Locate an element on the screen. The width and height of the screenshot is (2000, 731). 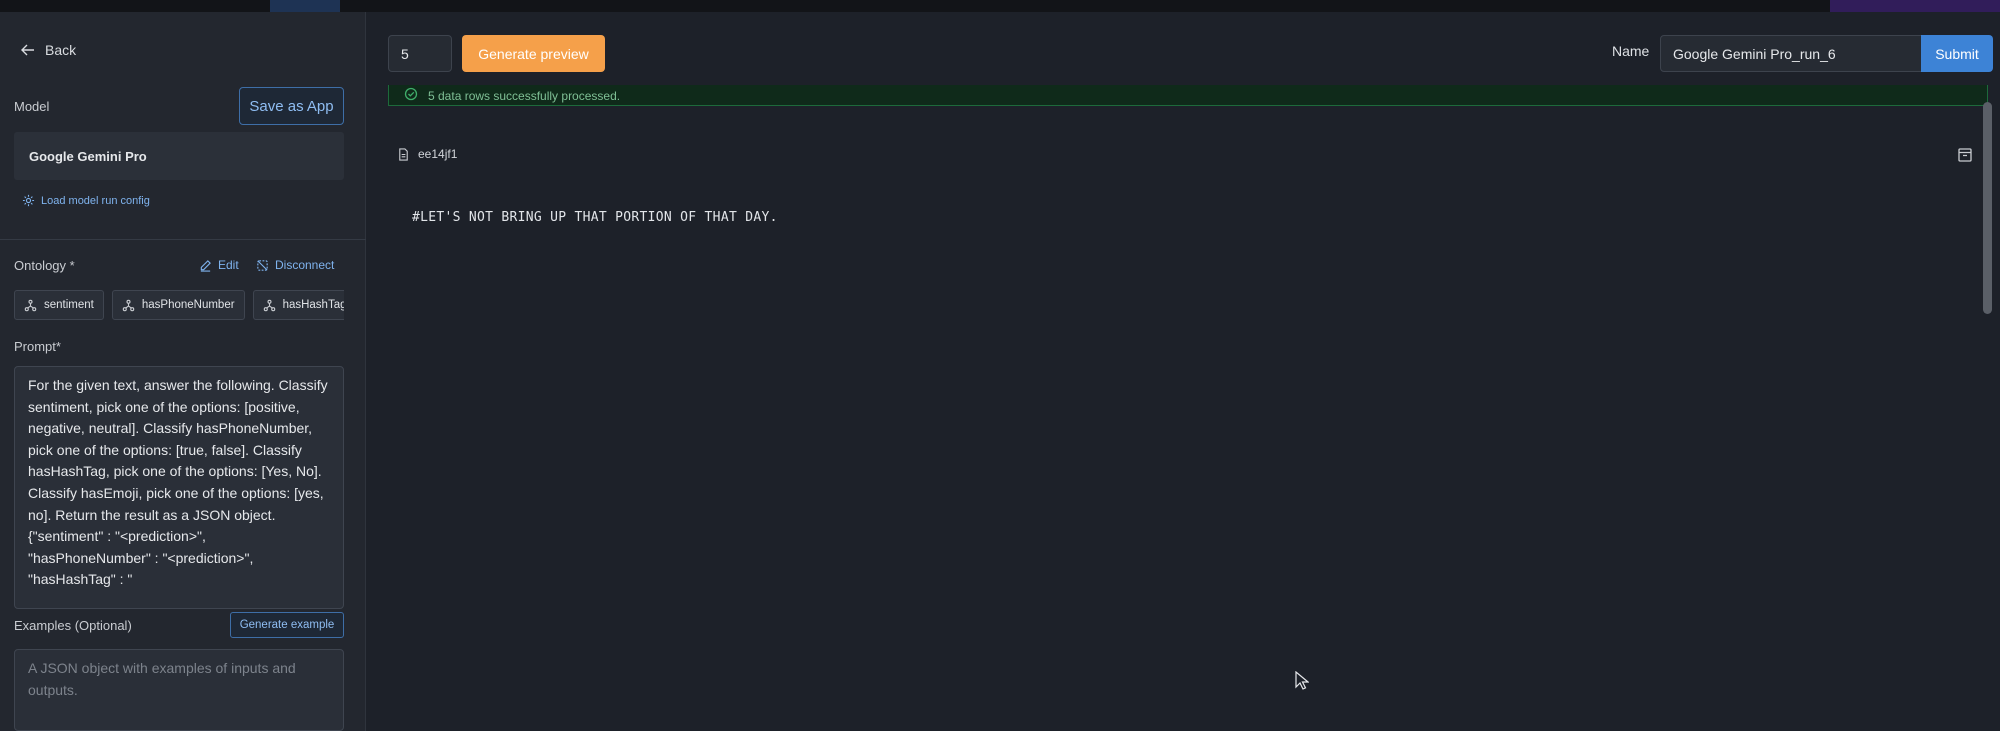
archive-icon is located at coordinates (1965, 155).